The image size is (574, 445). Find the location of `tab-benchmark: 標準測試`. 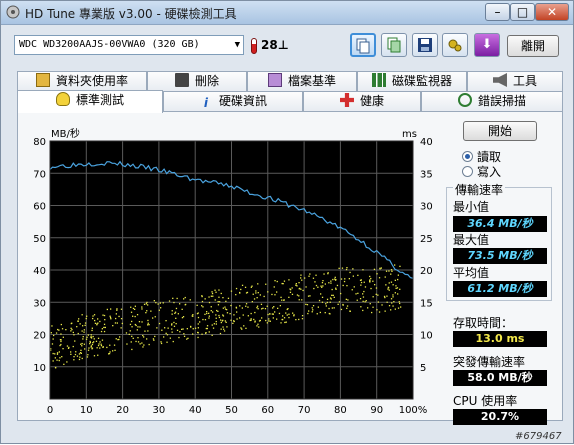

tab-benchmark: 標準測試 is located at coordinates (90, 101).